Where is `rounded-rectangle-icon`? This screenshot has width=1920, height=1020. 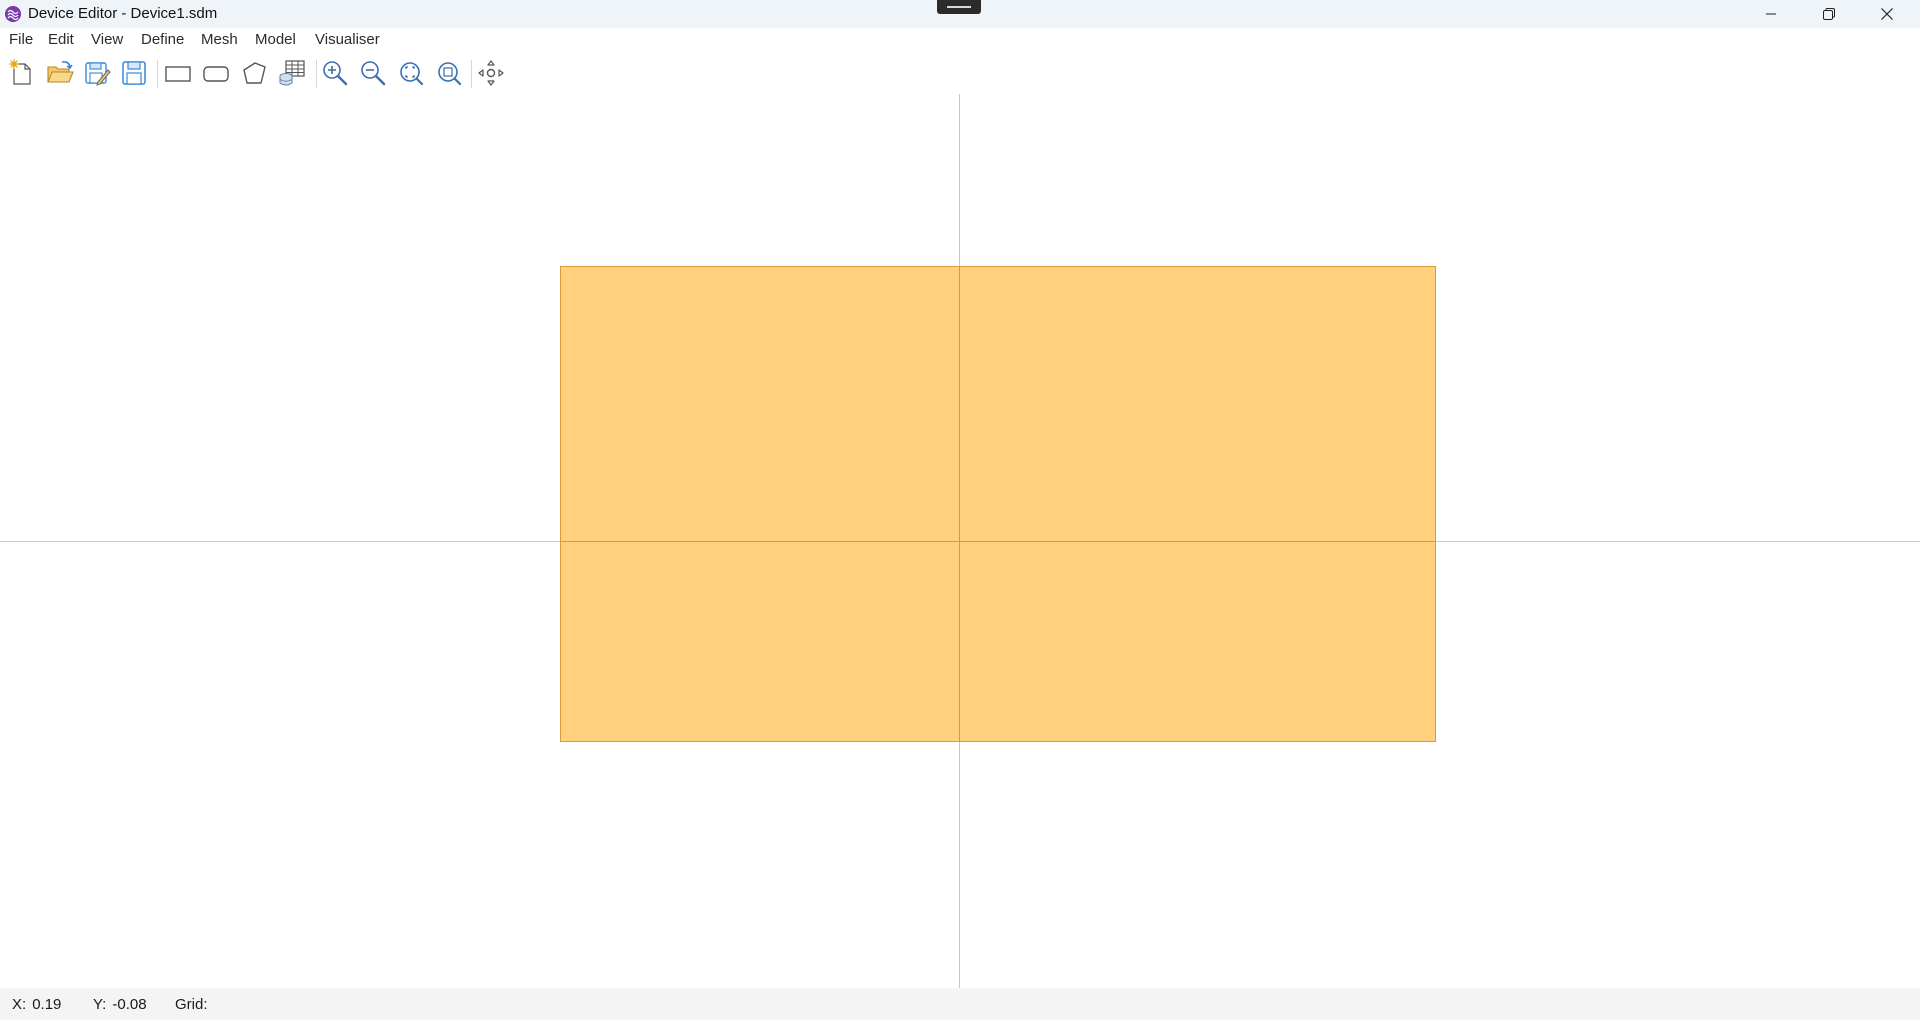
rounded-rectangle-icon is located at coordinates (216, 74).